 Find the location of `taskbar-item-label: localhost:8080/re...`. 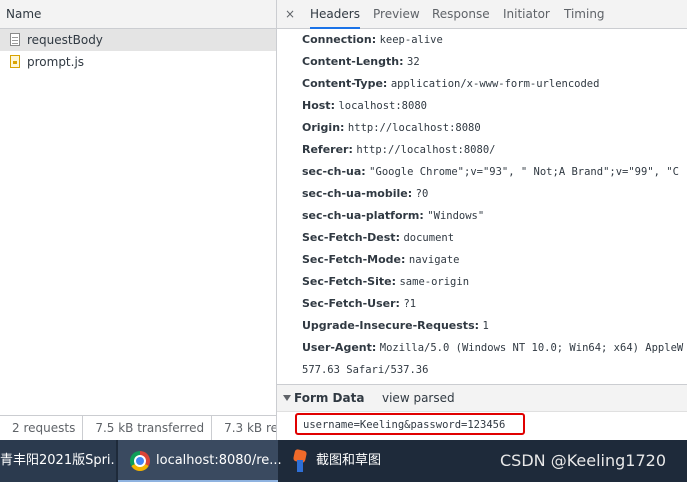

taskbar-item-label: localhost:8080/re... is located at coordinates (219, 460).